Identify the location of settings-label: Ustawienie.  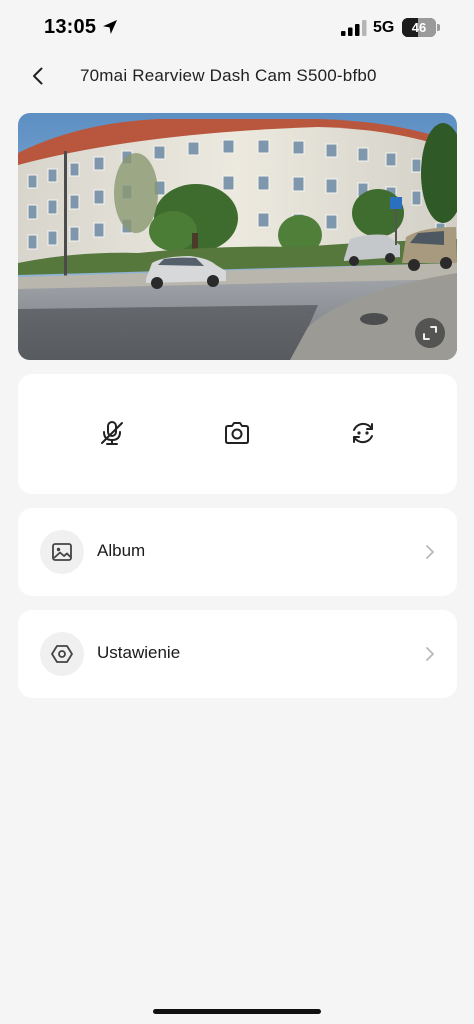
(139, 652).